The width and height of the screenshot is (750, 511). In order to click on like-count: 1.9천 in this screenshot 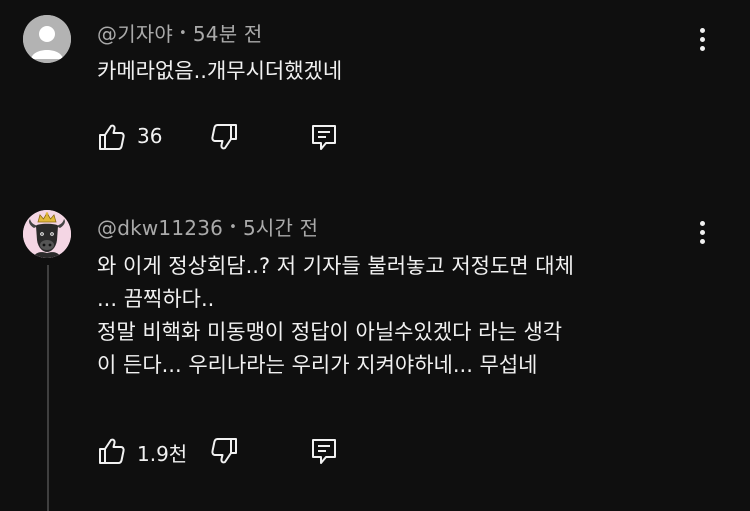, I will do `click(162, 454)`.